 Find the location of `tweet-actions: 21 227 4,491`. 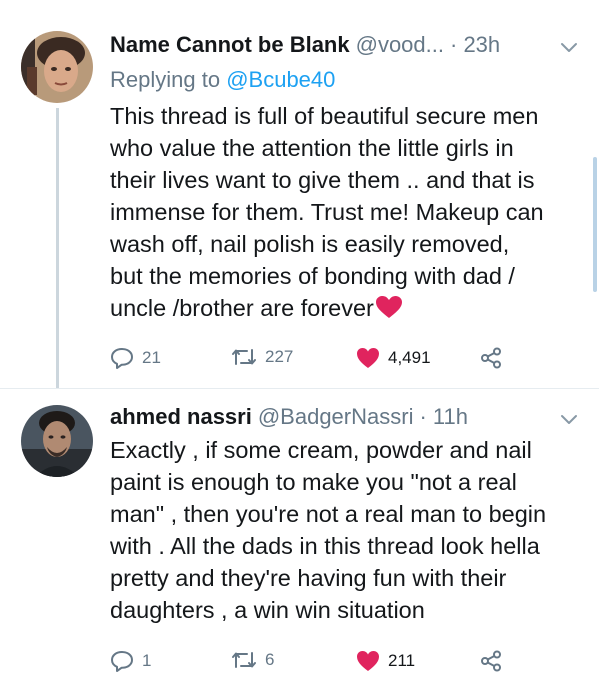

tweet-actions: 21 227 4,491 is located at coordinates (320, 359).